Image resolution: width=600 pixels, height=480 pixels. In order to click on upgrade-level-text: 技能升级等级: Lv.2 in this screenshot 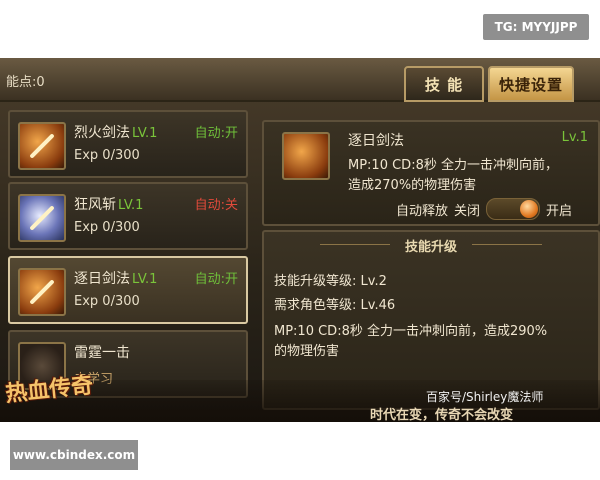, I will do `click(330, 281)`.